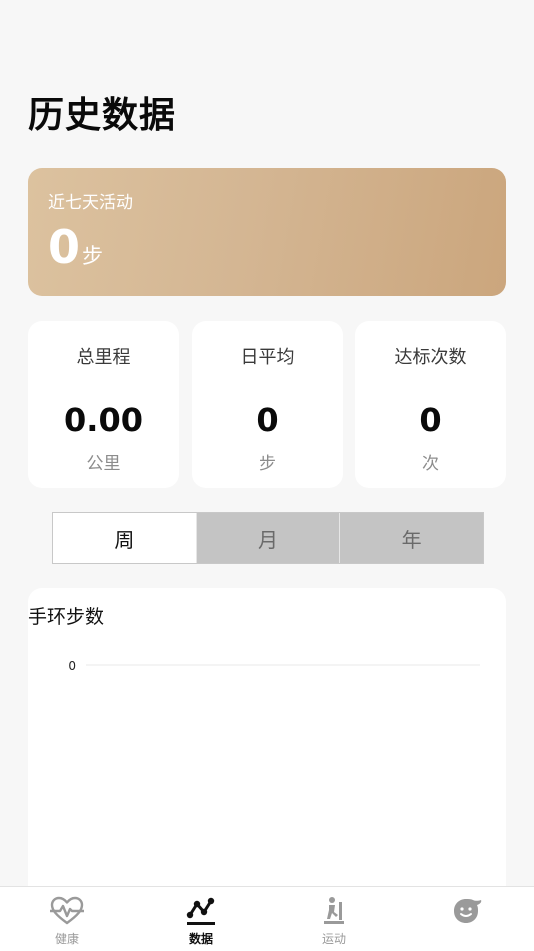  I want to click on period-selector: 周 月 年, so click(268, 538).